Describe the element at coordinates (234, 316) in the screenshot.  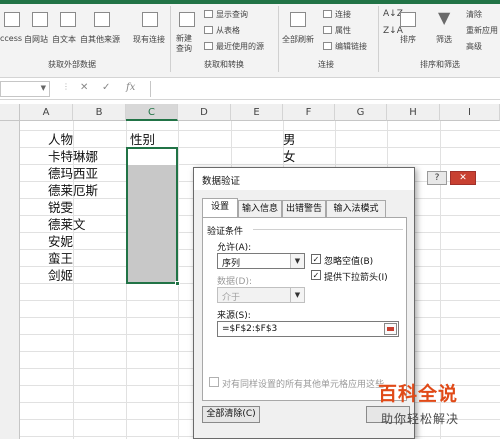
I see `source-label: 来源(S):` at that location.